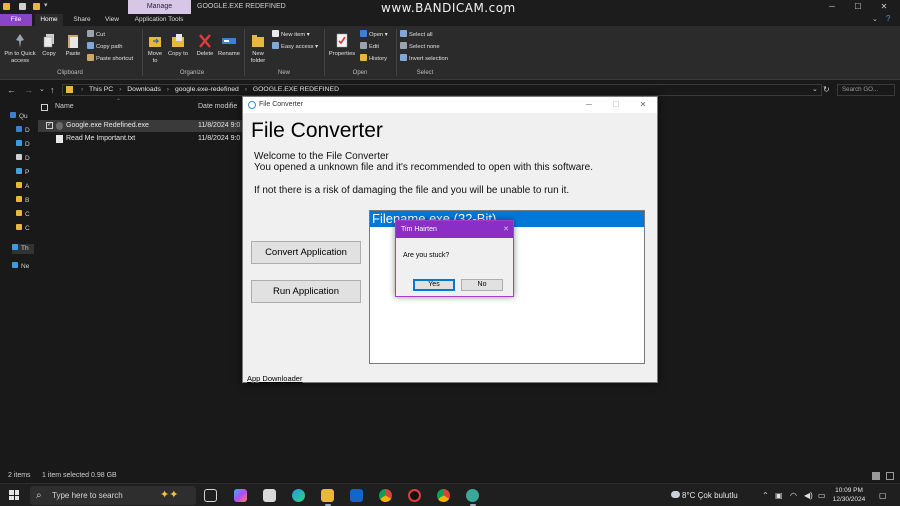 This screenshot has height=506, width=900. Describe the element at coordinates (890, 476) in the screenshot. I see `large-icons-view-icon` at that location.